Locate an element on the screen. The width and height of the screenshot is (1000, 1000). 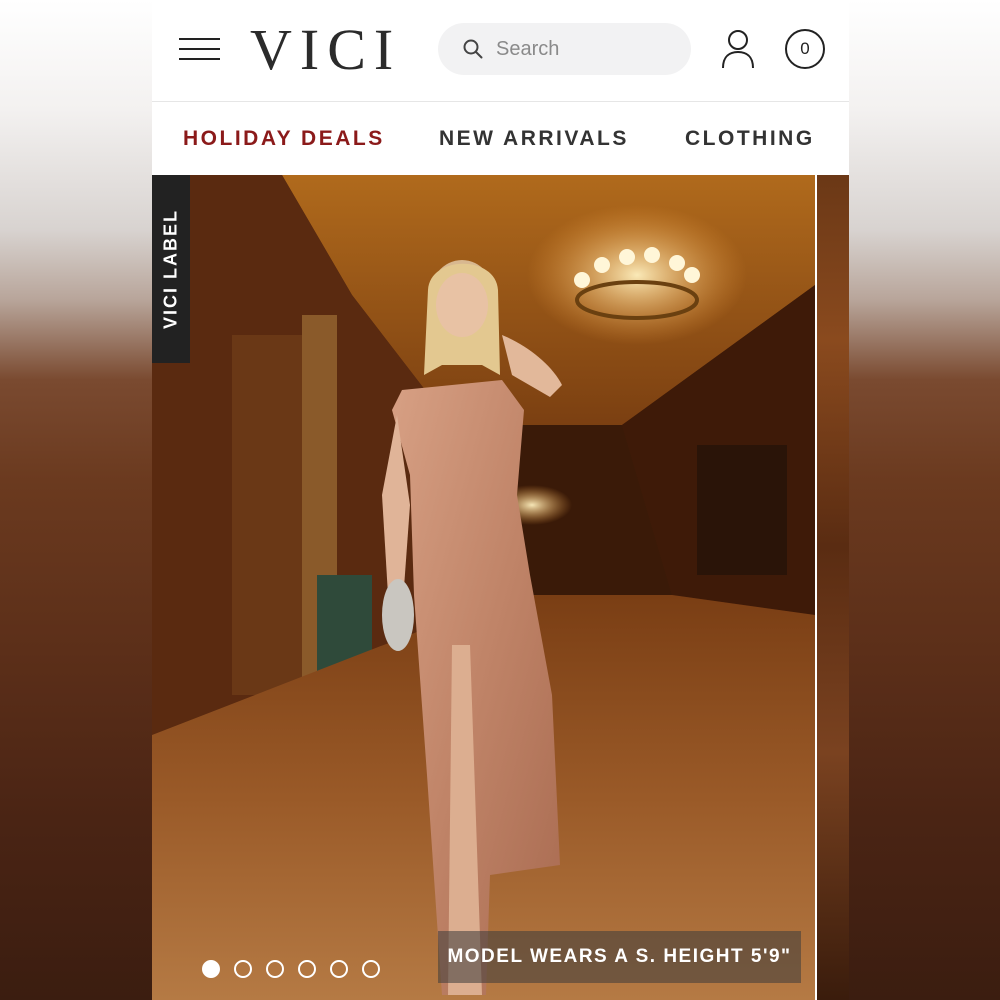
account-icon is located at coordinates (738, 49).